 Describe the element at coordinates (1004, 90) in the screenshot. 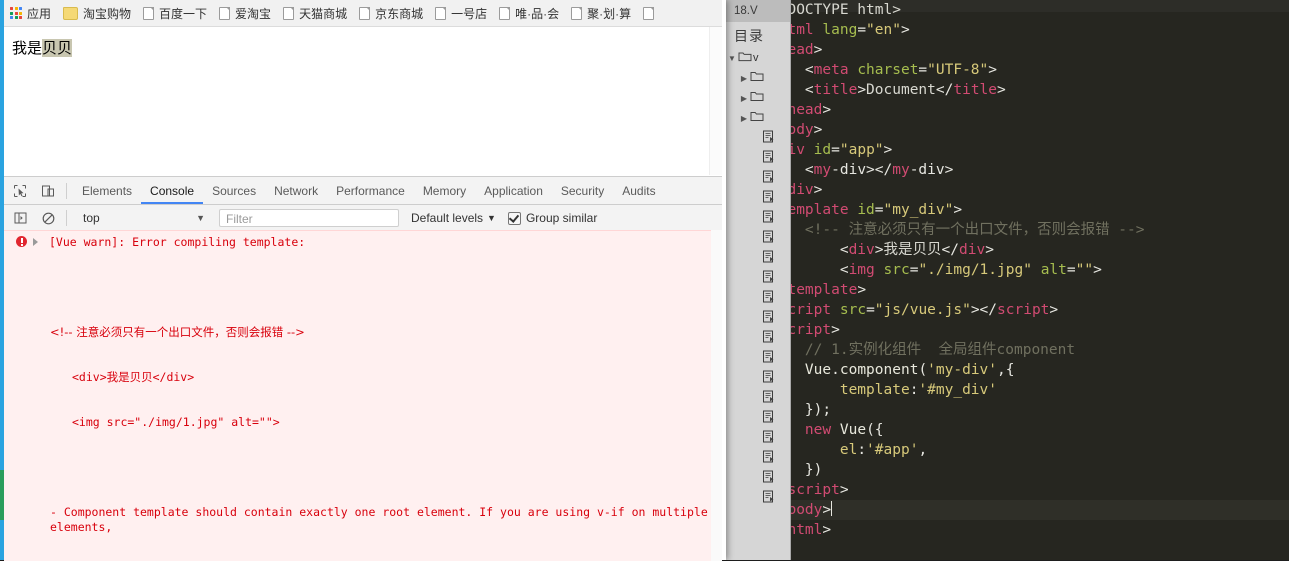

I see `code-line: 5 <title>Document</title>` at that location.